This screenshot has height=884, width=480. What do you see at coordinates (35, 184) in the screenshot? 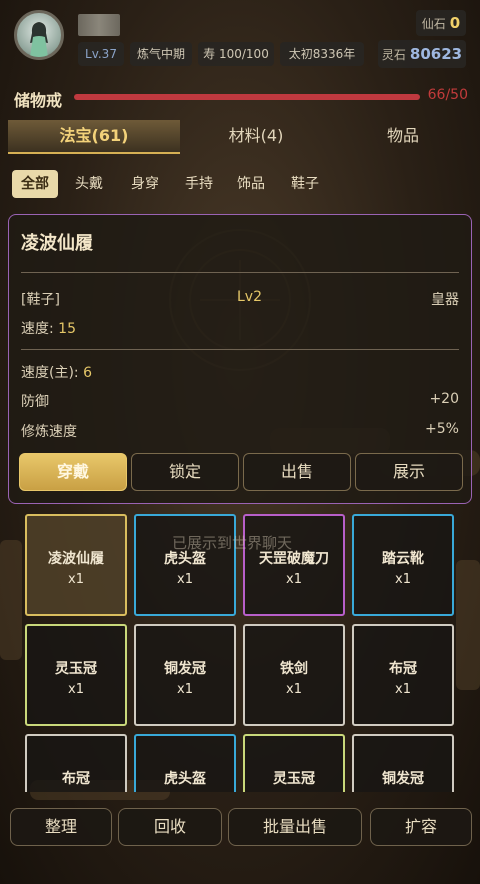
I see `subtab-all: 全部` at bounding box center [35, 184].